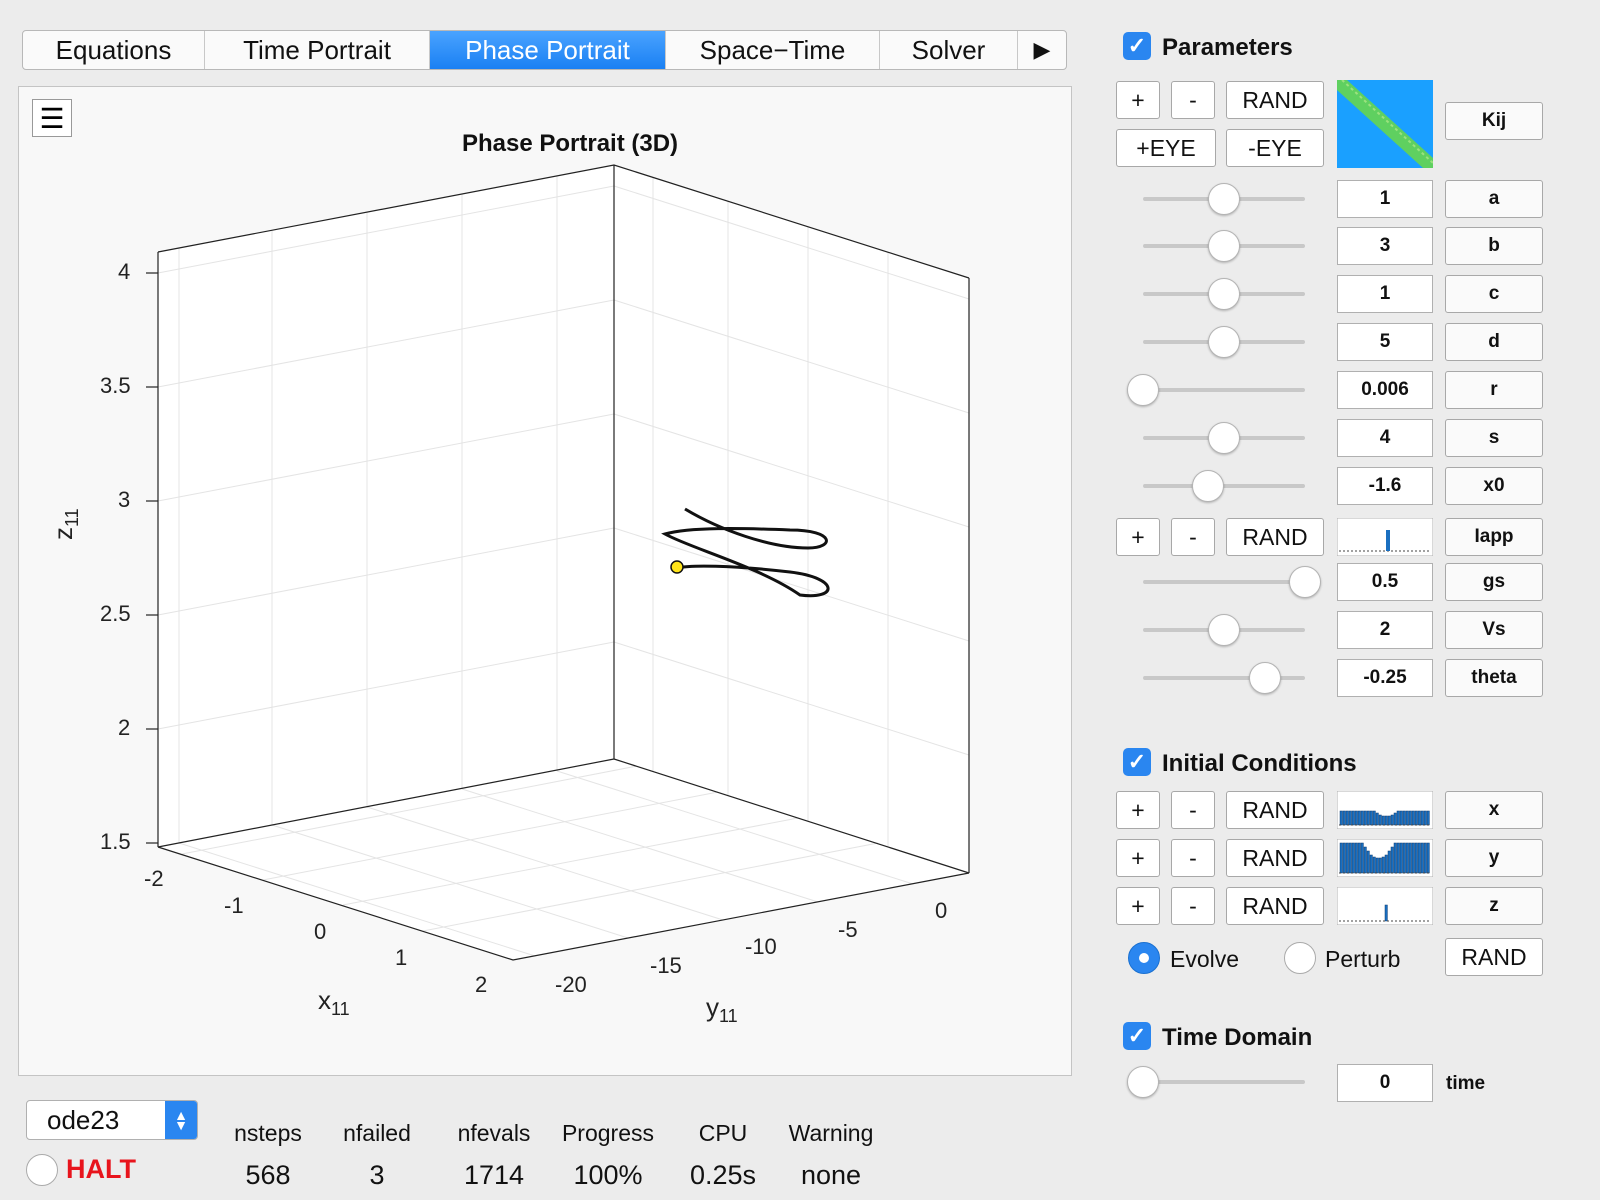 Image resolution: width=1600 pixels, height=1200 pixels. What do you see at coordinates (831, 1133) in the screenshot?
I see `stat-heading: Warning` at bounding box center [831, 1133].